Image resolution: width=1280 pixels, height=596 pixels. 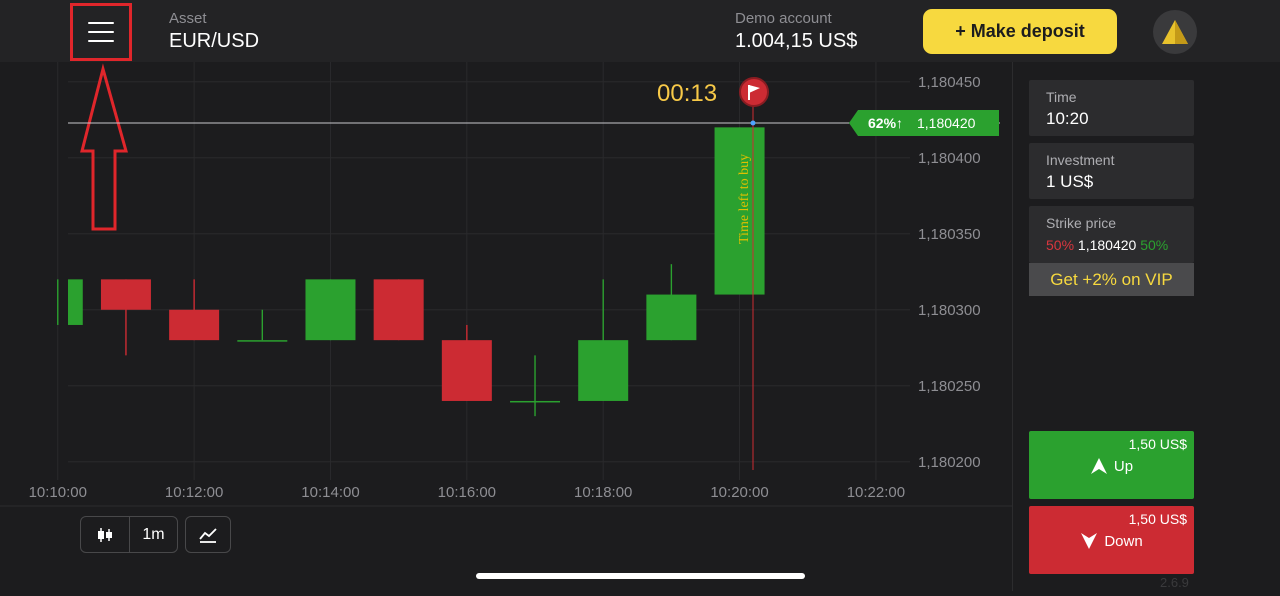 What do you see at coordinates (946, 123) in the screenshot?
I see `price-badge-price: 1,180420` at bounding box center [946, 123].